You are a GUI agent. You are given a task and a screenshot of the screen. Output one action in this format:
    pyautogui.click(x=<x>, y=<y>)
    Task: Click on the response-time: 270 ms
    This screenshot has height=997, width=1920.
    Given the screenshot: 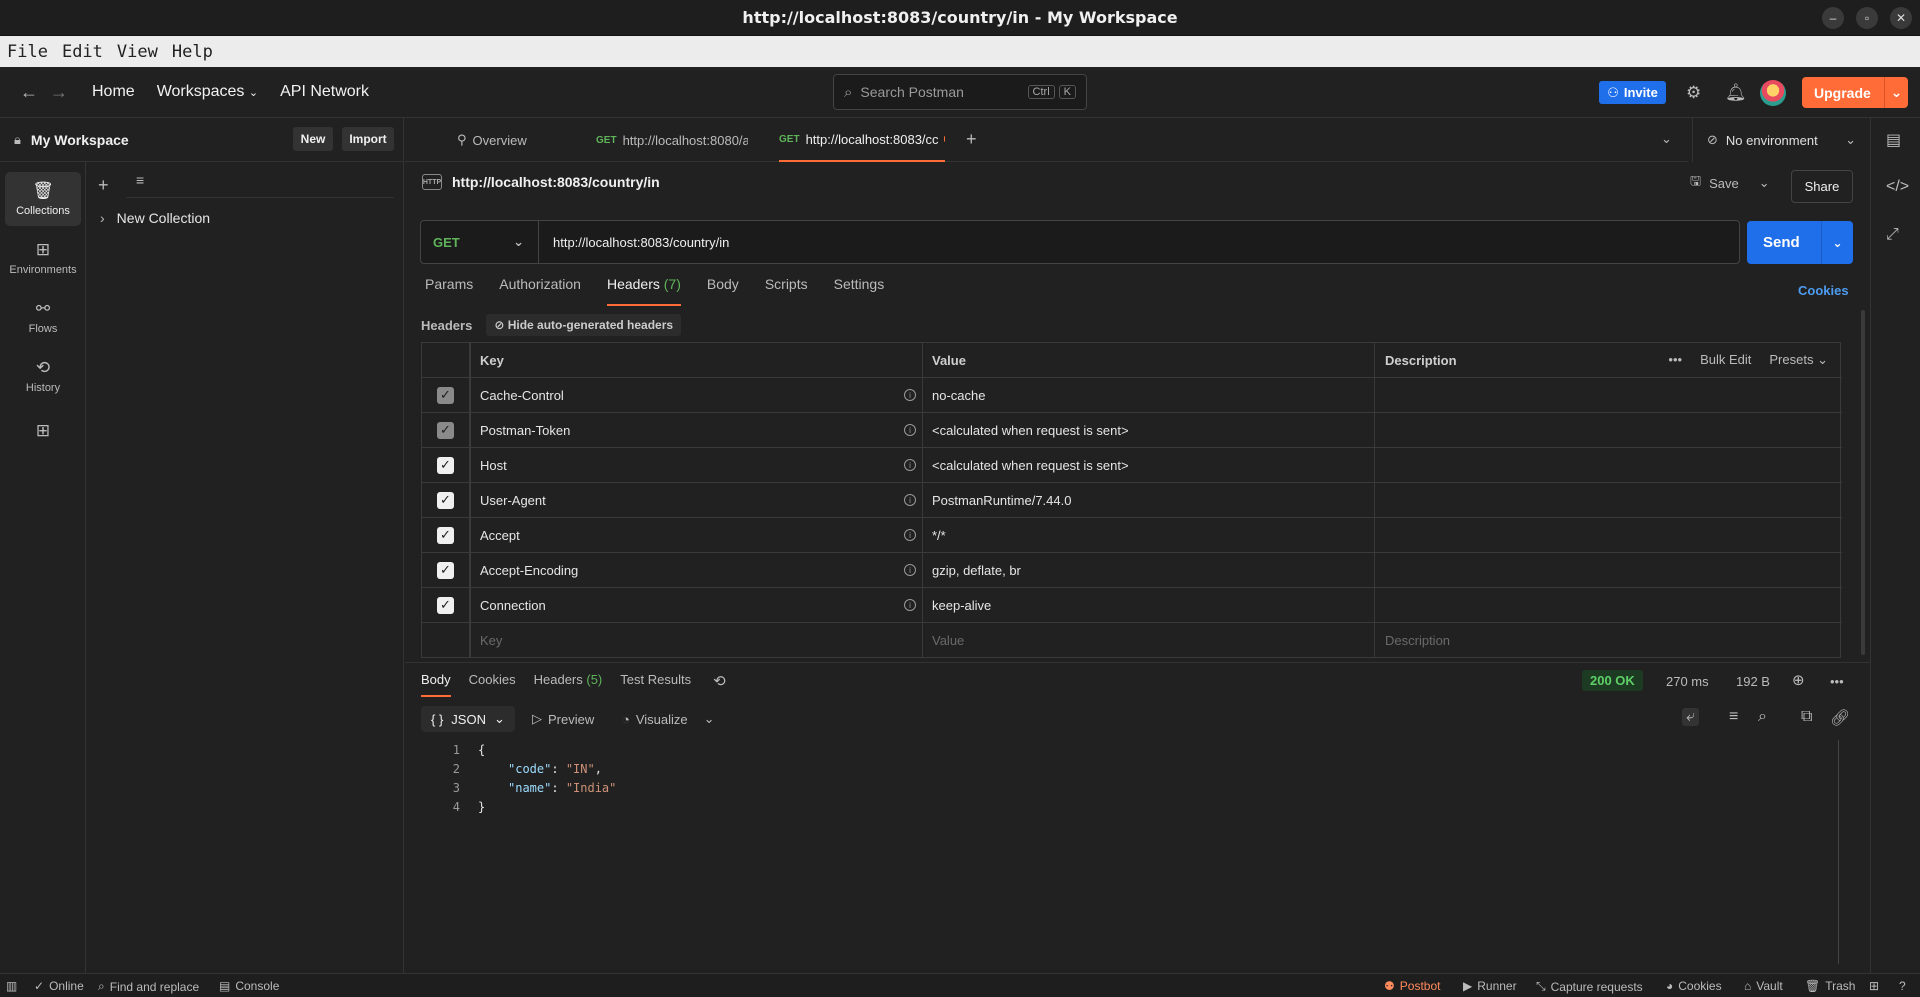 What is the action you would take?
    pyautogui.click(x=1687, y=681)
    